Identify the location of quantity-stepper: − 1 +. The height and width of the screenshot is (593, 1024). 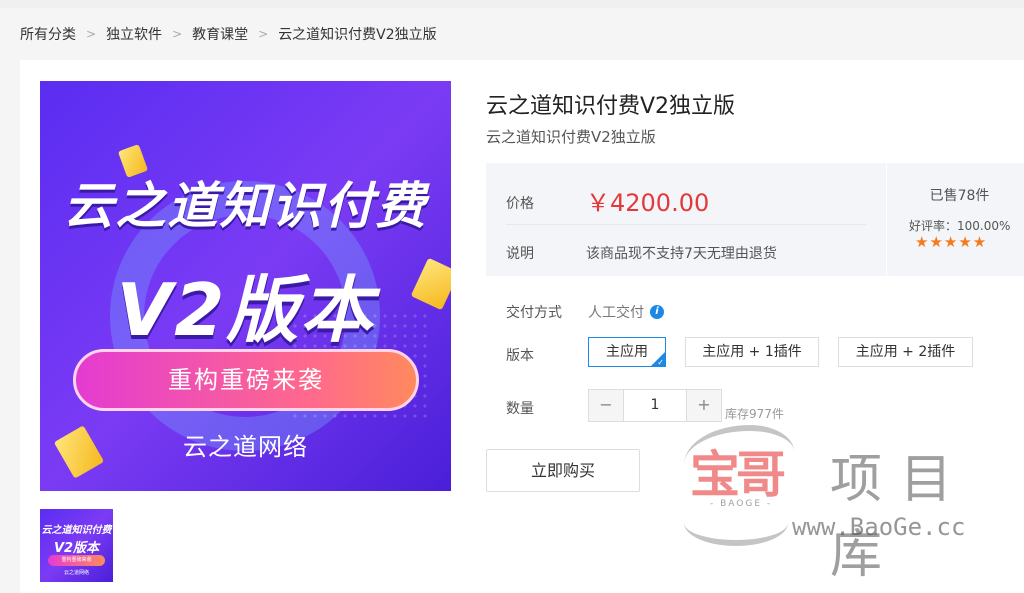
(655, 405).